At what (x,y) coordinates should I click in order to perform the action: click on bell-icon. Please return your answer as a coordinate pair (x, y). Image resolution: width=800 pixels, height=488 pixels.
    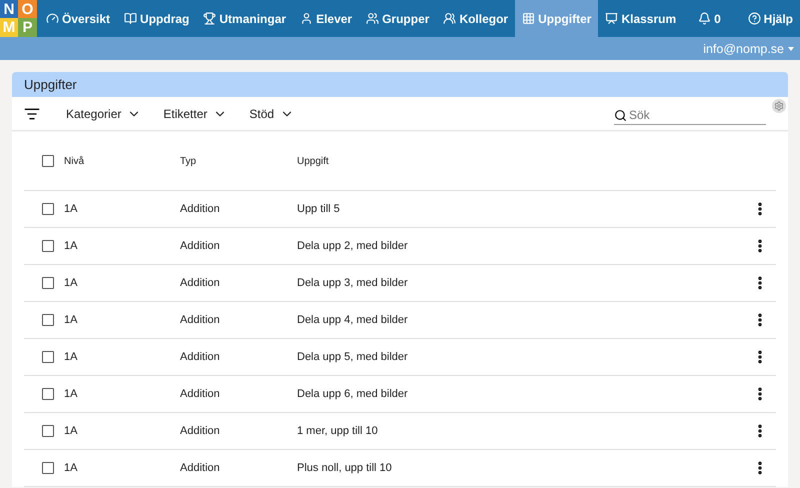
    Looking at the image, I should click on (705, 18).